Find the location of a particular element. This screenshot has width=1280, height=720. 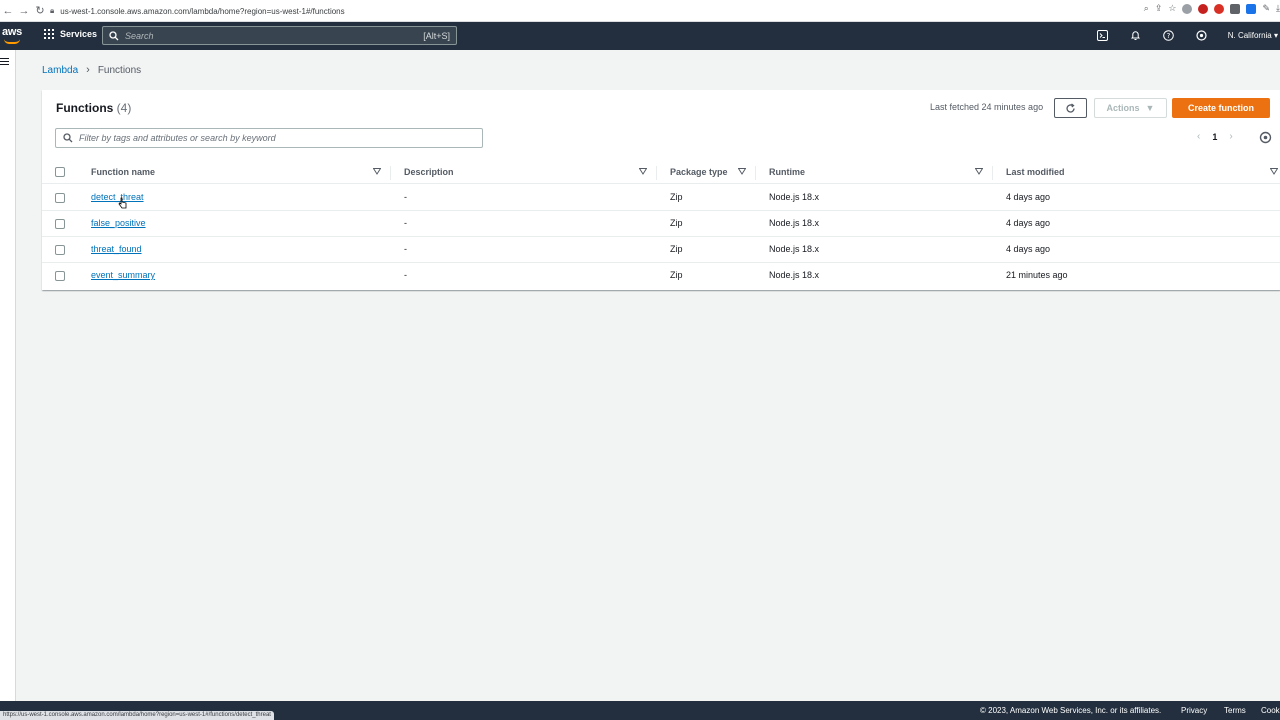

forward-icon: → is located at coordinates (24, 11).